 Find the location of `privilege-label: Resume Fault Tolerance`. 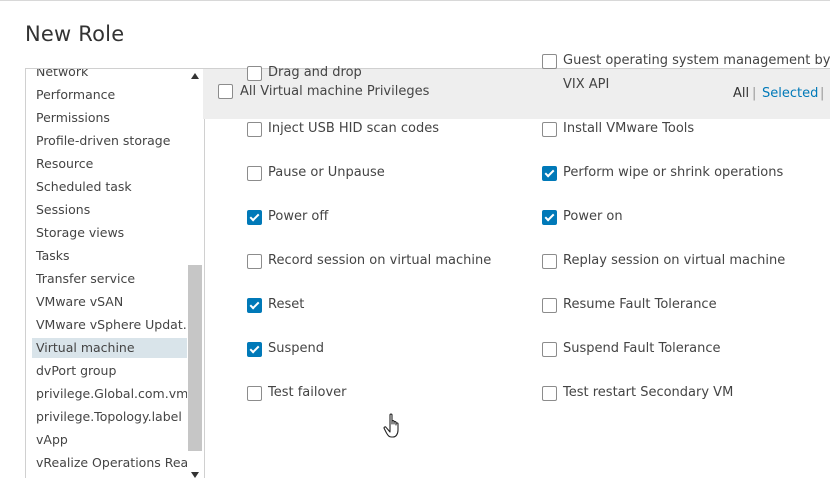

privilege-label: Resume Fault Tolerance is located at coordinates (640, 304).